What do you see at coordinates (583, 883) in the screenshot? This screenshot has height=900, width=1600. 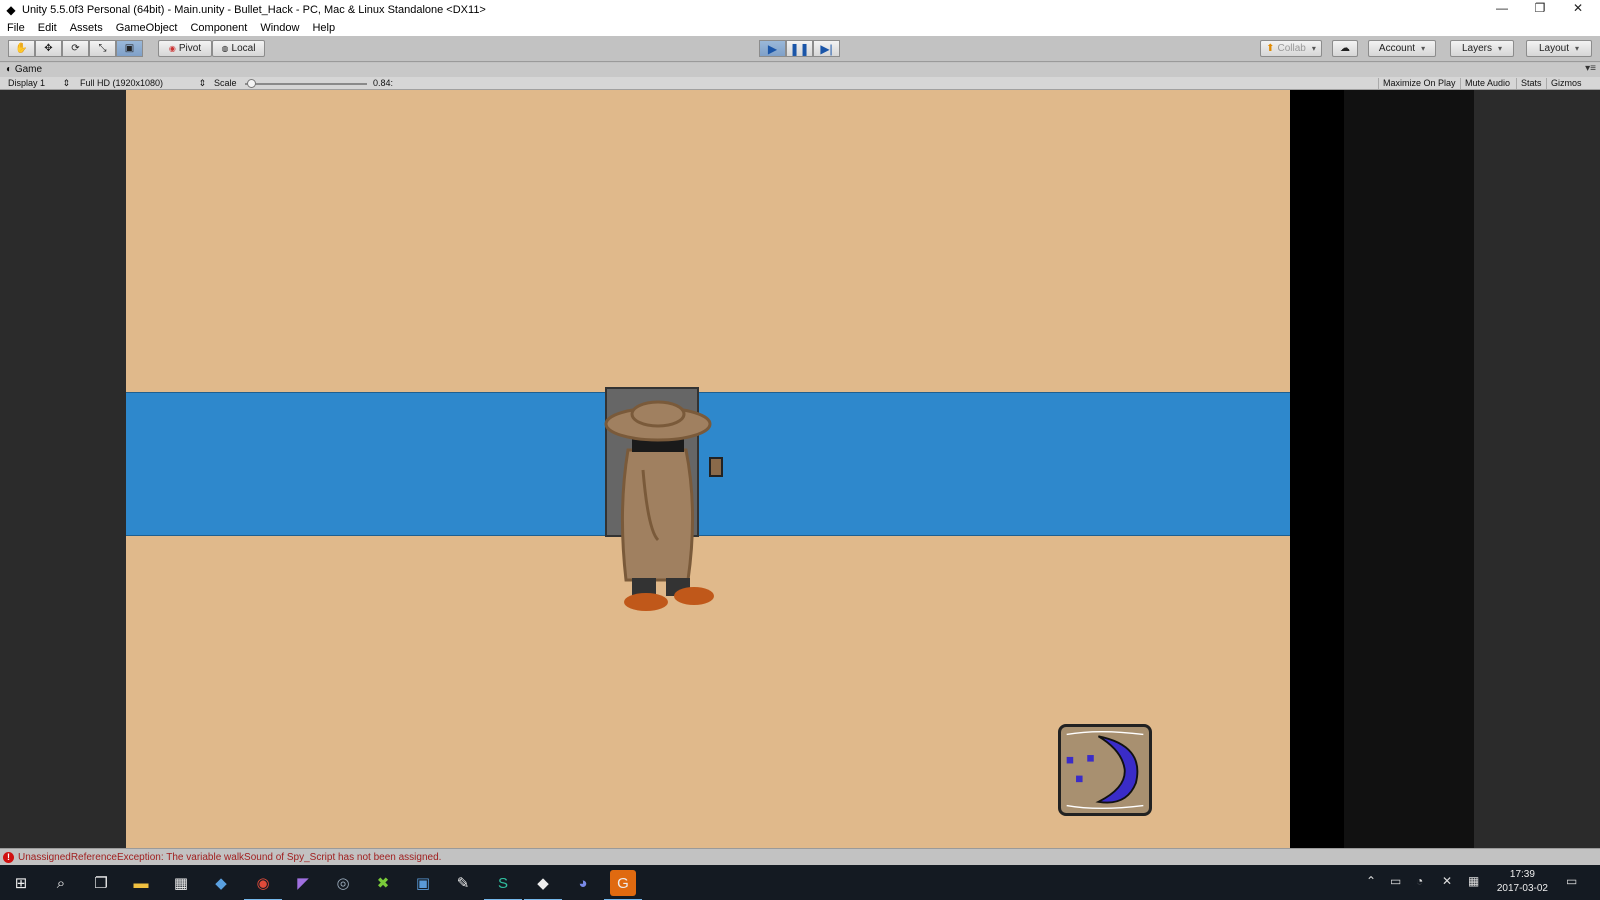 I see `discord-icon: ◕` at bounding box center [583, 883].